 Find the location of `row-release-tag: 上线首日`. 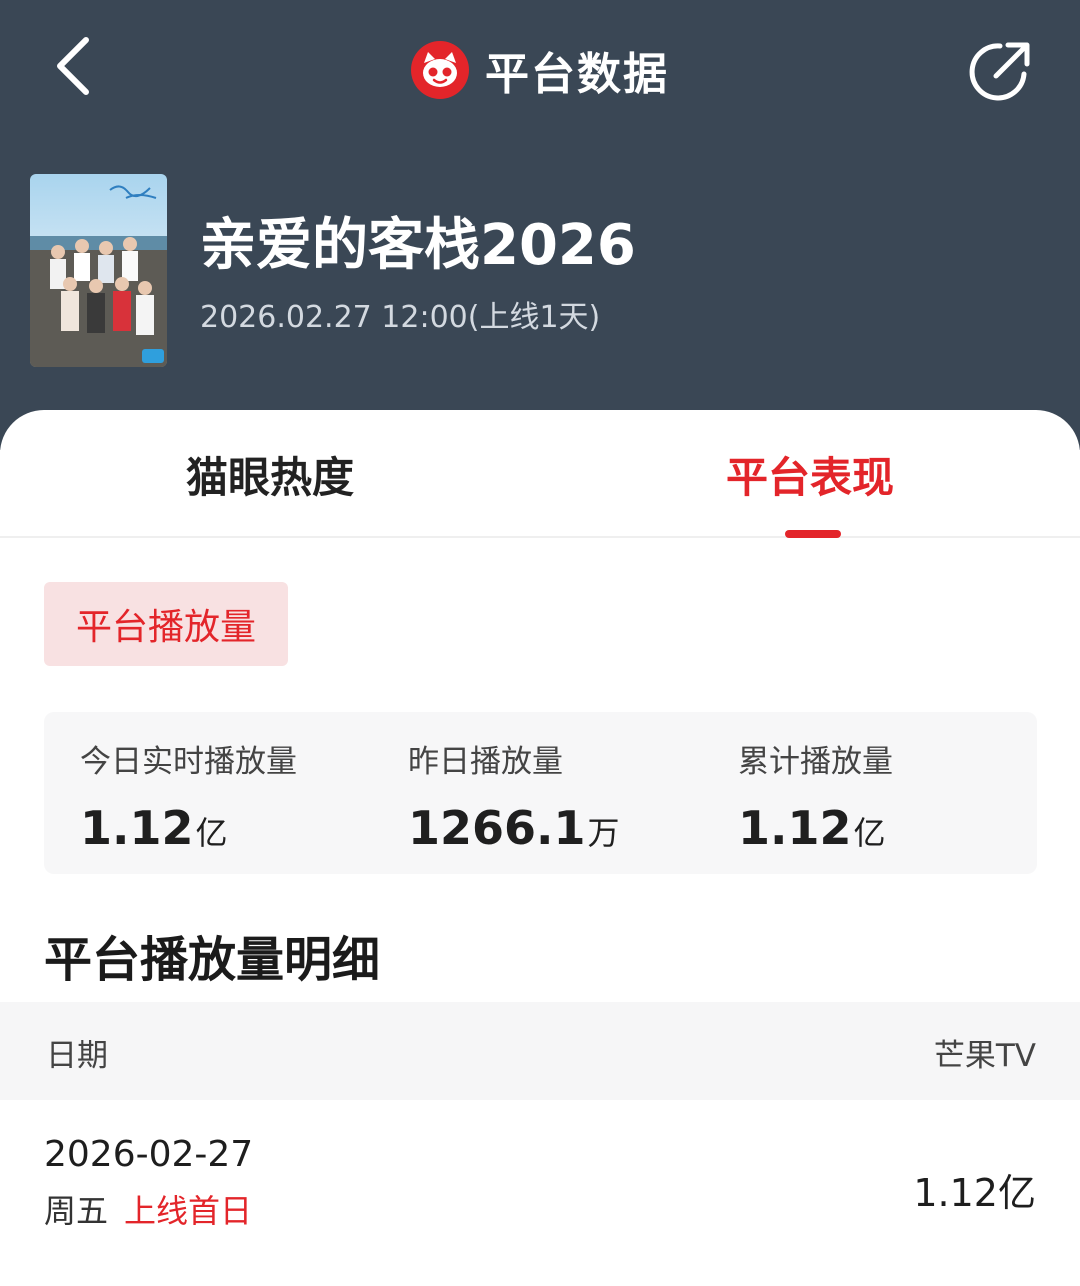

row-release-tag: 上线首日 is located at coordinates (188, 1211).